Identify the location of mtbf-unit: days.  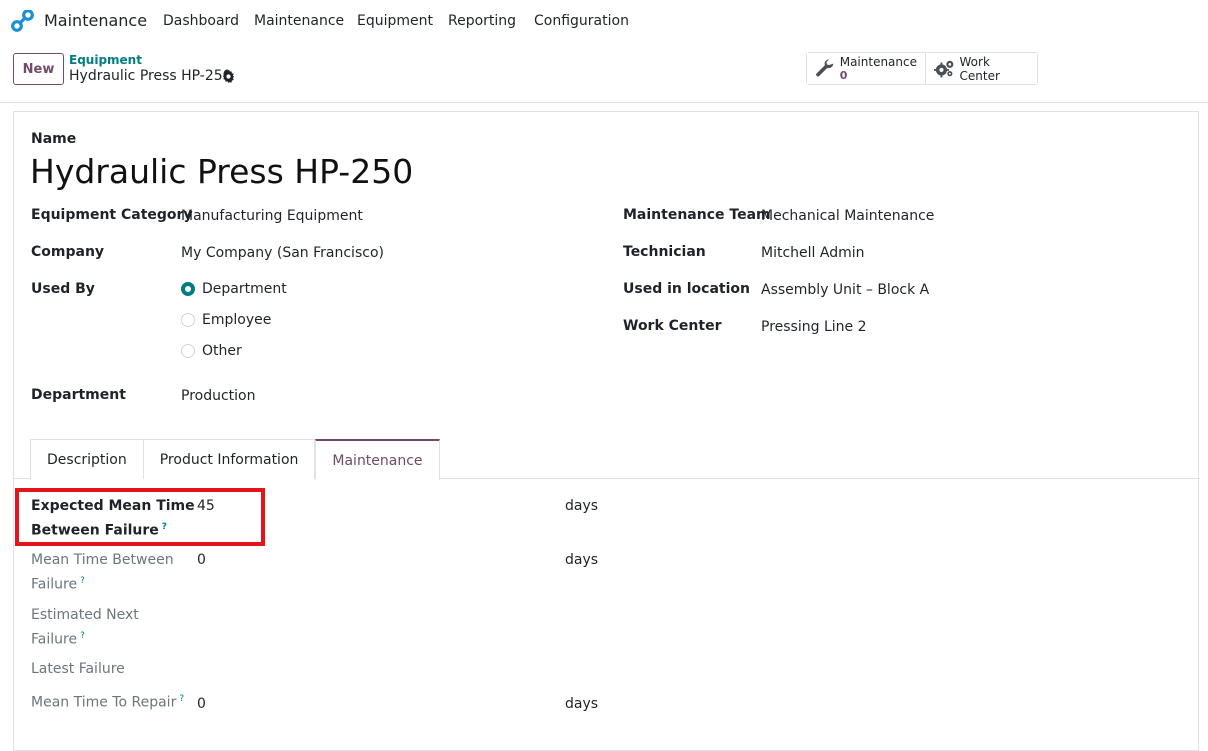
(582, 560).